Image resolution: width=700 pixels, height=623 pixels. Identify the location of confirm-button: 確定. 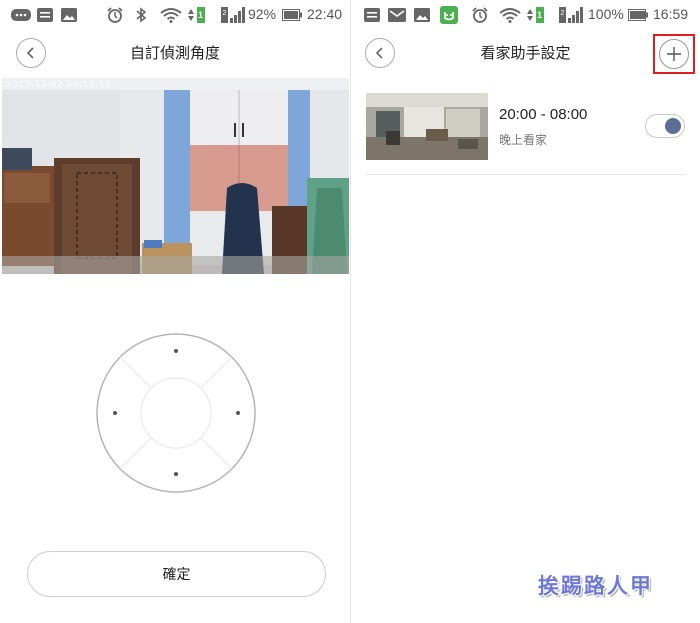
(176, 574).